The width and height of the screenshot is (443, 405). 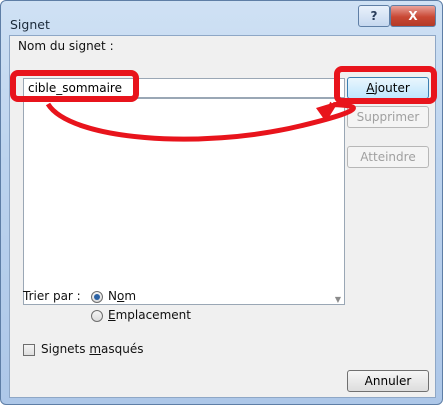 I want to click on sort-by-name-label: Nom, so click(x=122, y=296).